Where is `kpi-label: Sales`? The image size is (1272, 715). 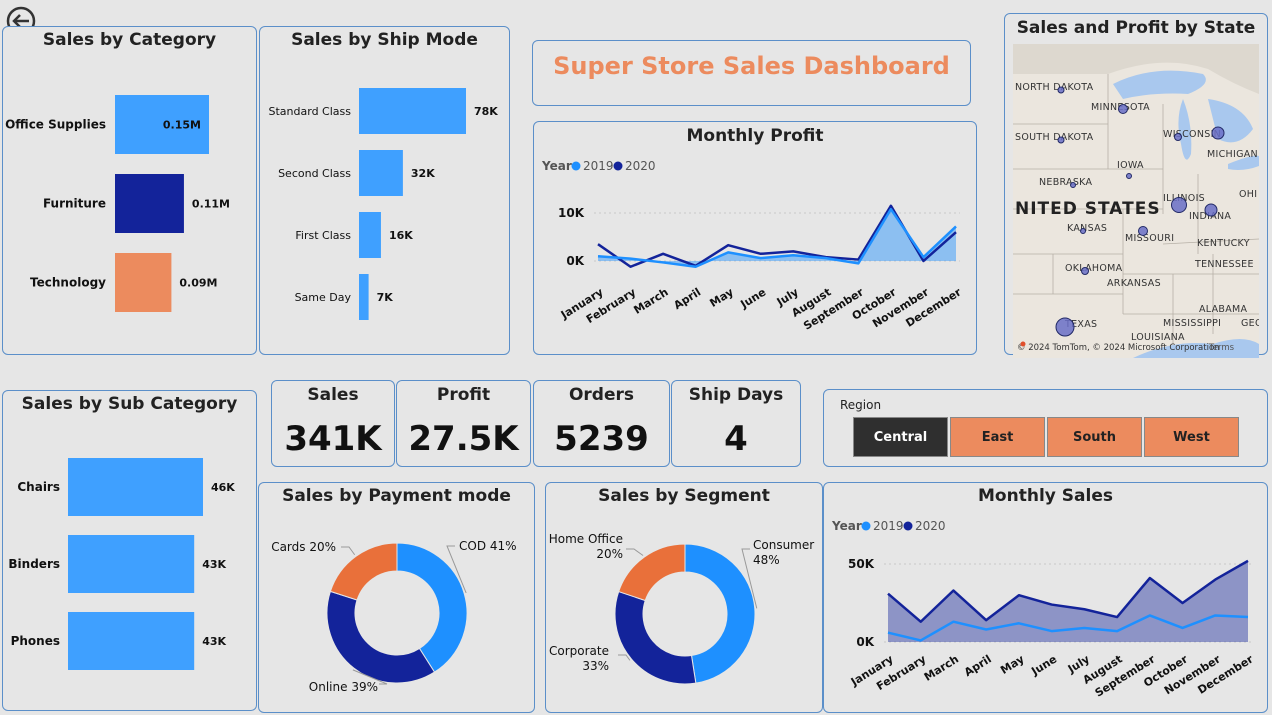
kpi-label: Sales is located at coordinates (333, 395).